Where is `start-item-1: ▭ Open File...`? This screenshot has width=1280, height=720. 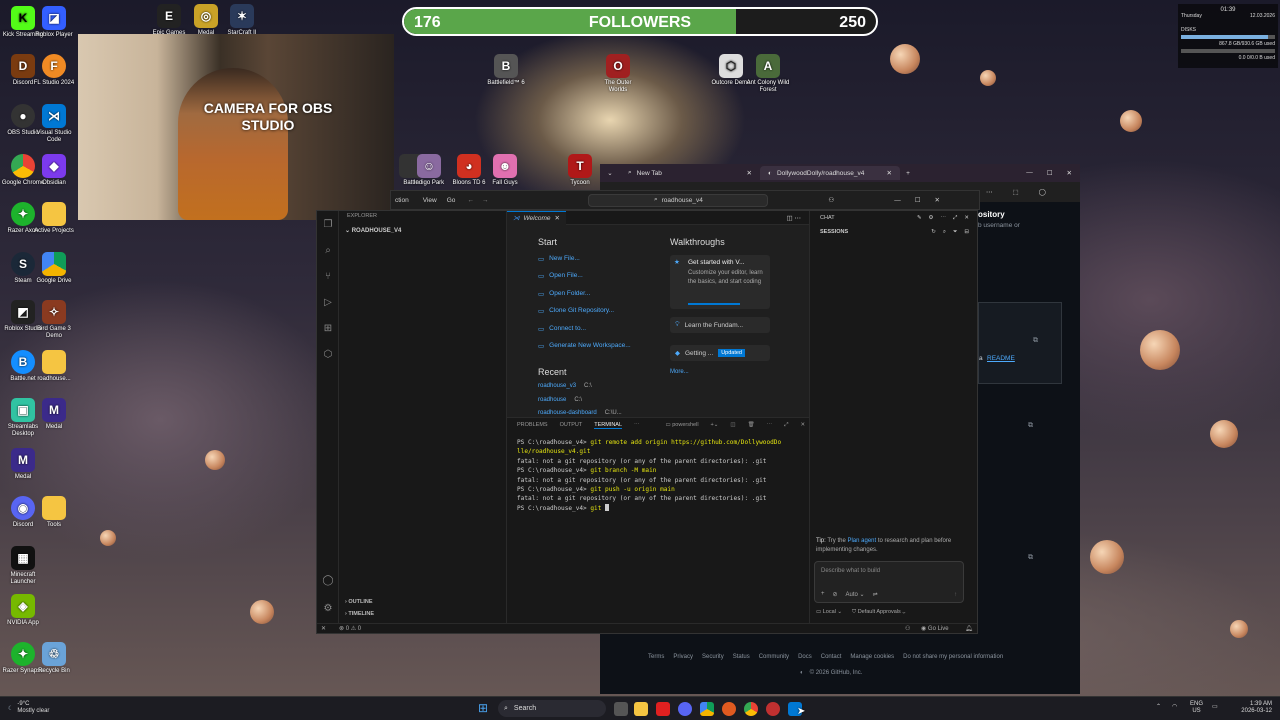
start-item-1: ▭ Open File... is located at coordinates (584, 280).